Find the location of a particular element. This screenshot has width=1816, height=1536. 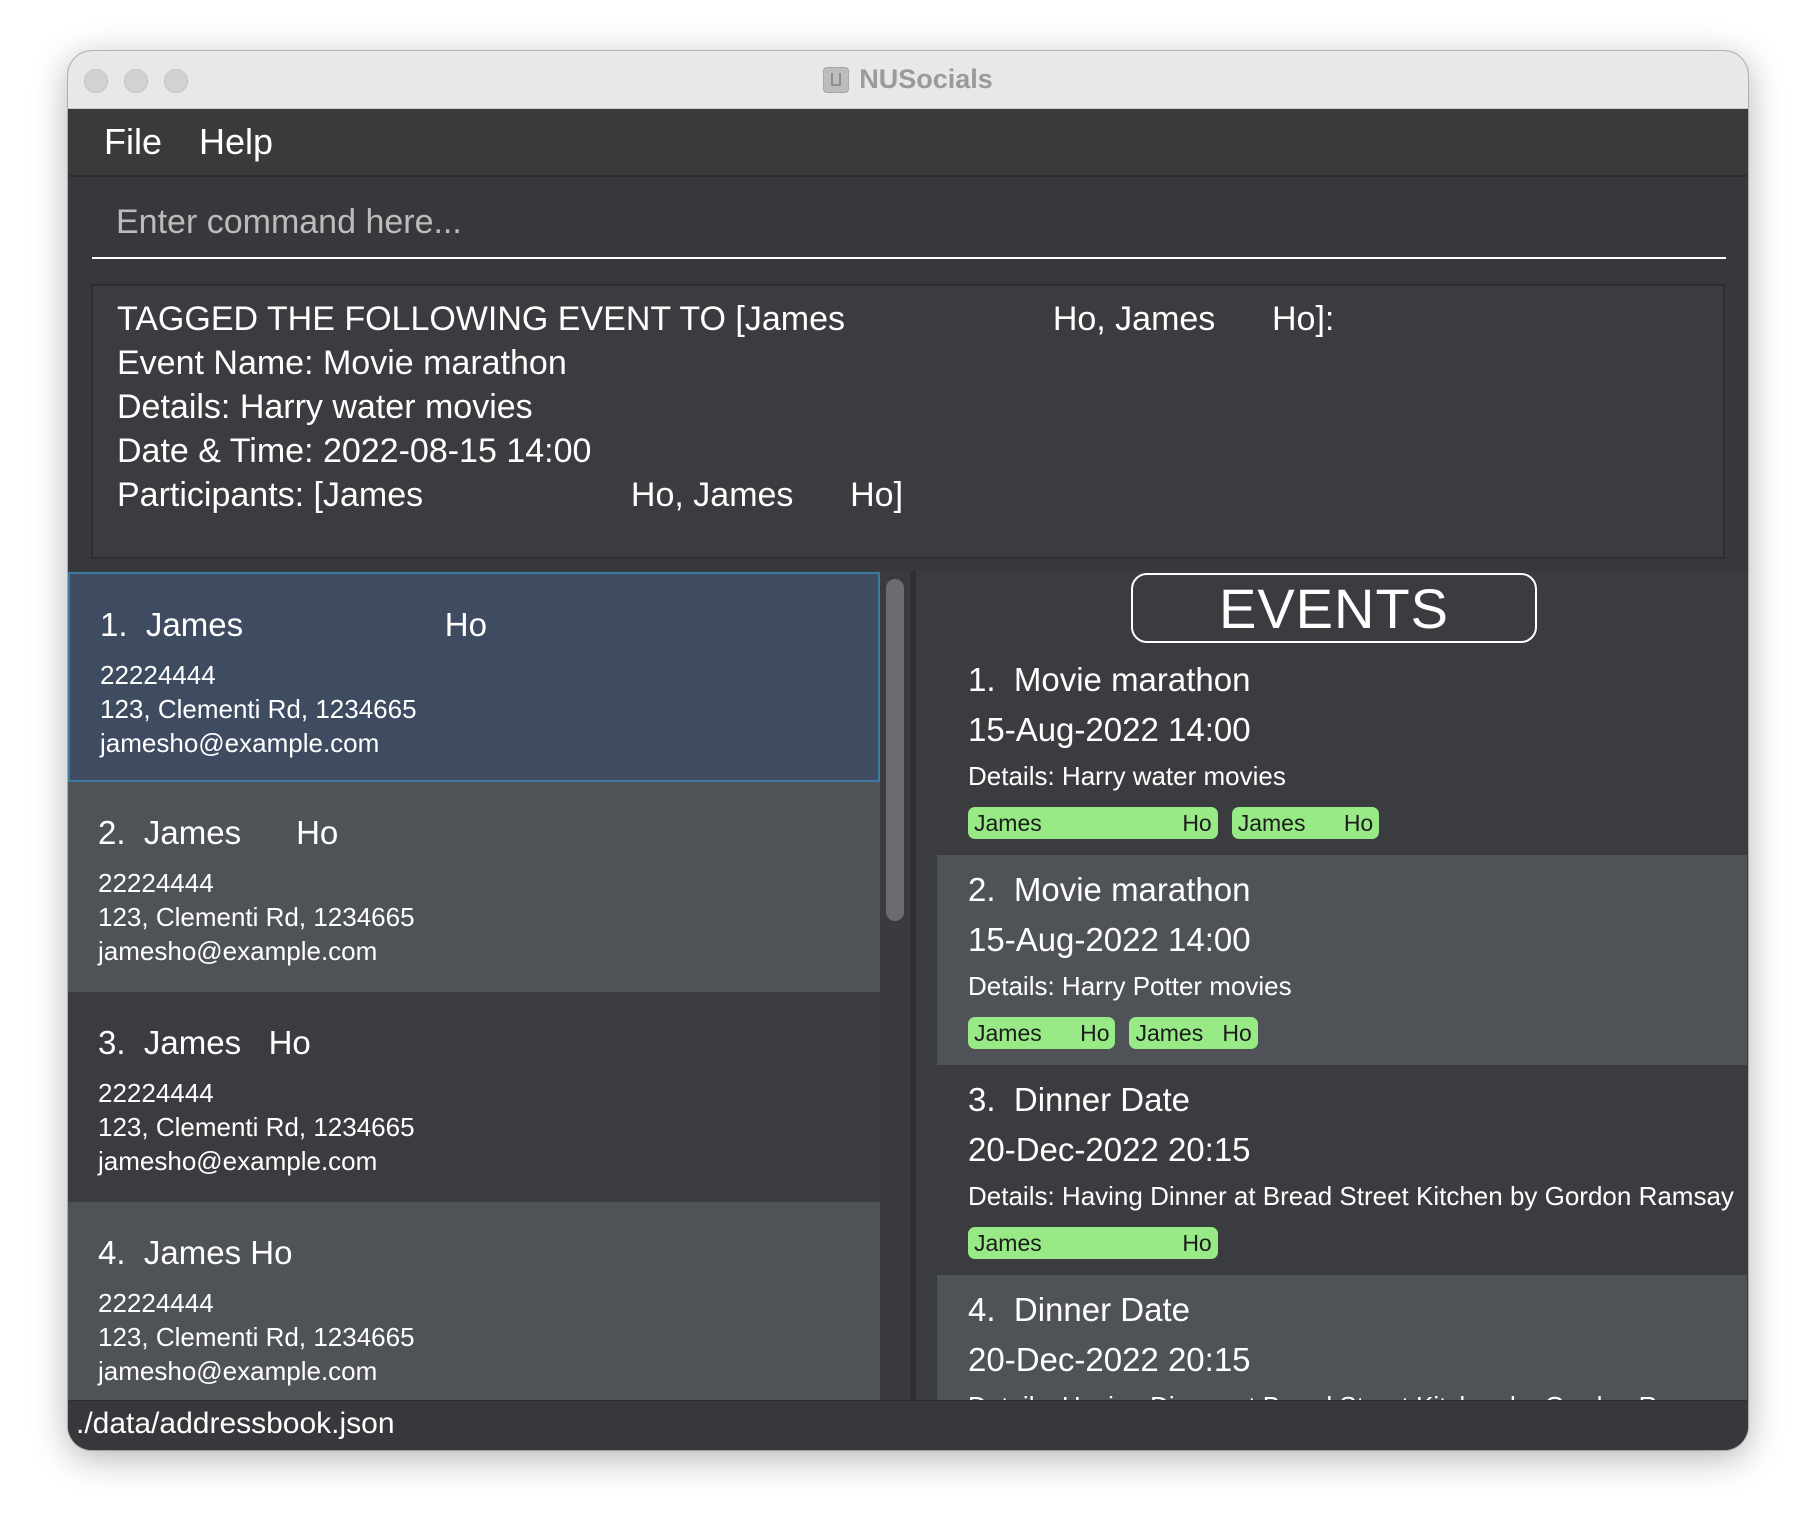

result-line: Participants: [James Ho, James Ho] is located at coordinates (510, 495).